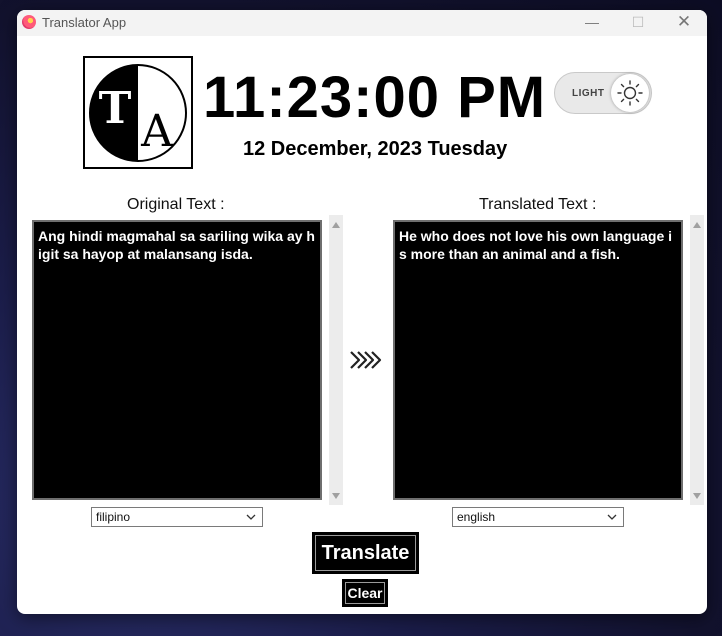 This screenshot has width=722, height=636. Describe the element at coordinates (138, 112) in the screenshot. I see `ta-logo-icon: T A` at that location.